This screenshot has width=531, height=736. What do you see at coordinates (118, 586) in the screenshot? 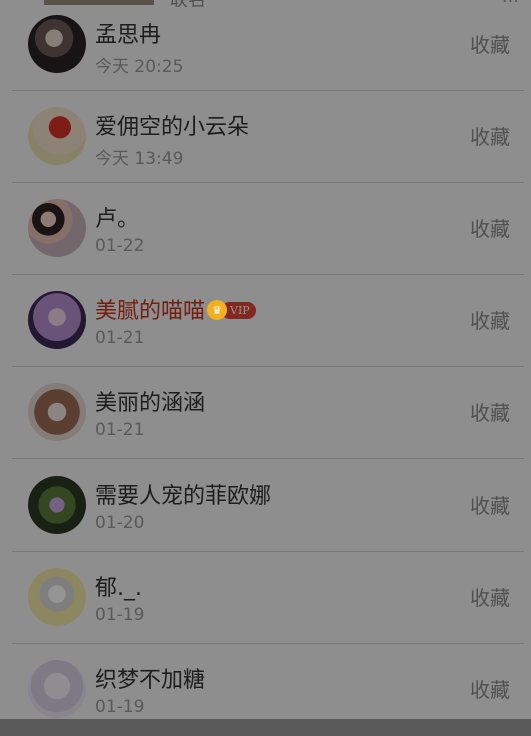
I see `user-name: 郁._.` at bounding box center [118, 586].